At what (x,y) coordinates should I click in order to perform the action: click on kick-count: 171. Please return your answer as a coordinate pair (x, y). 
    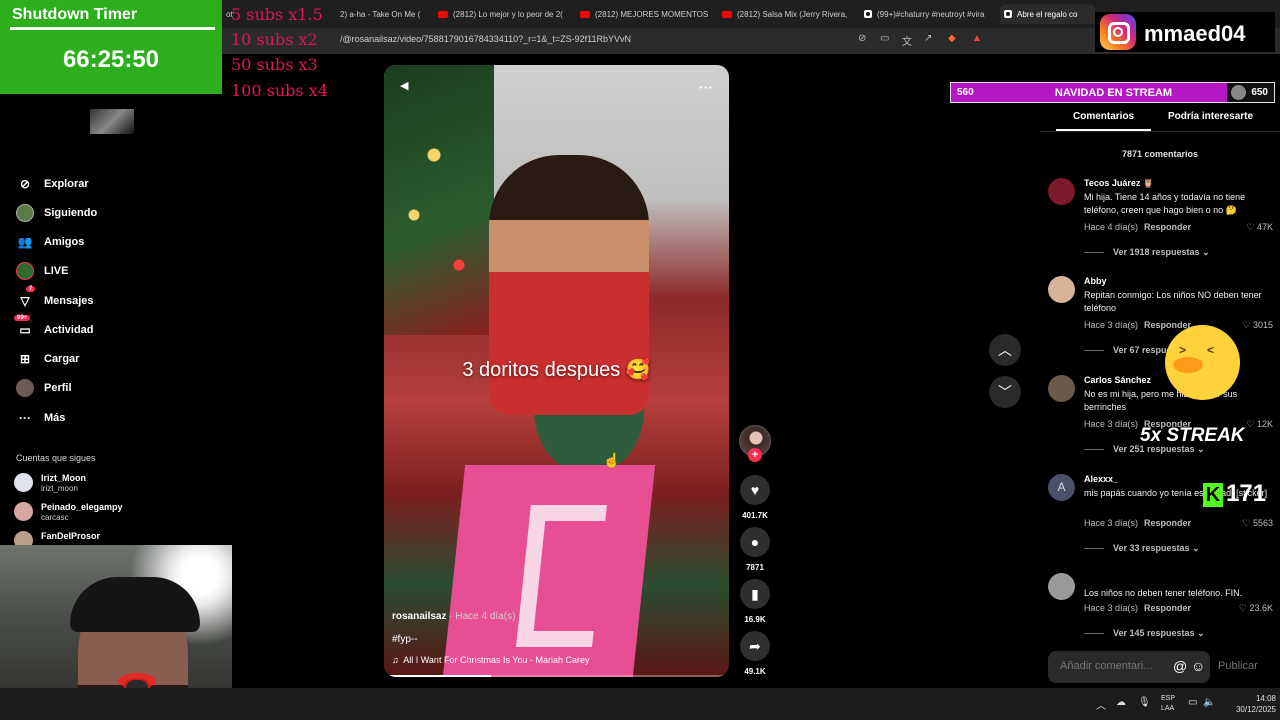
    Looking at the image, I should click on (1246, 493).